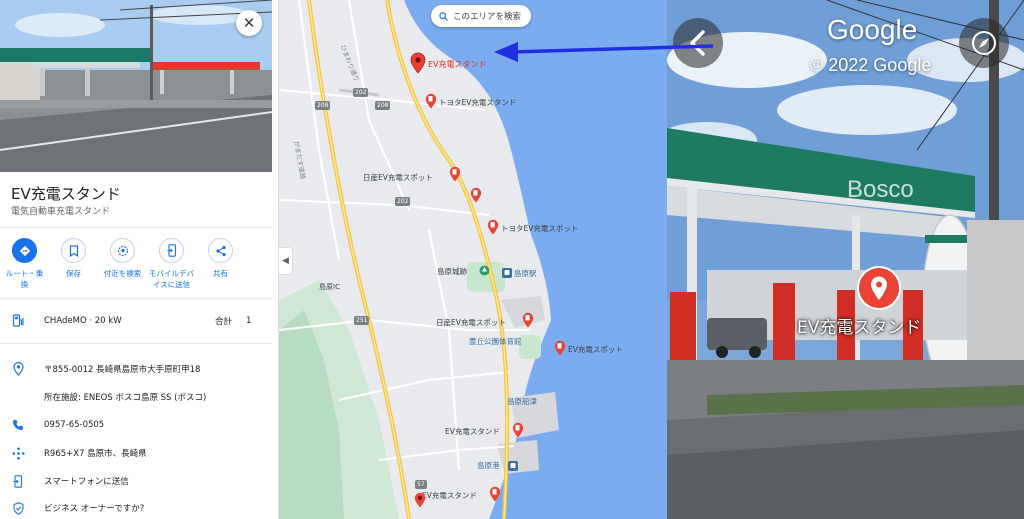  I want to click on claim-business-text: ビジネス オーナーですか?, so click(94, 509).